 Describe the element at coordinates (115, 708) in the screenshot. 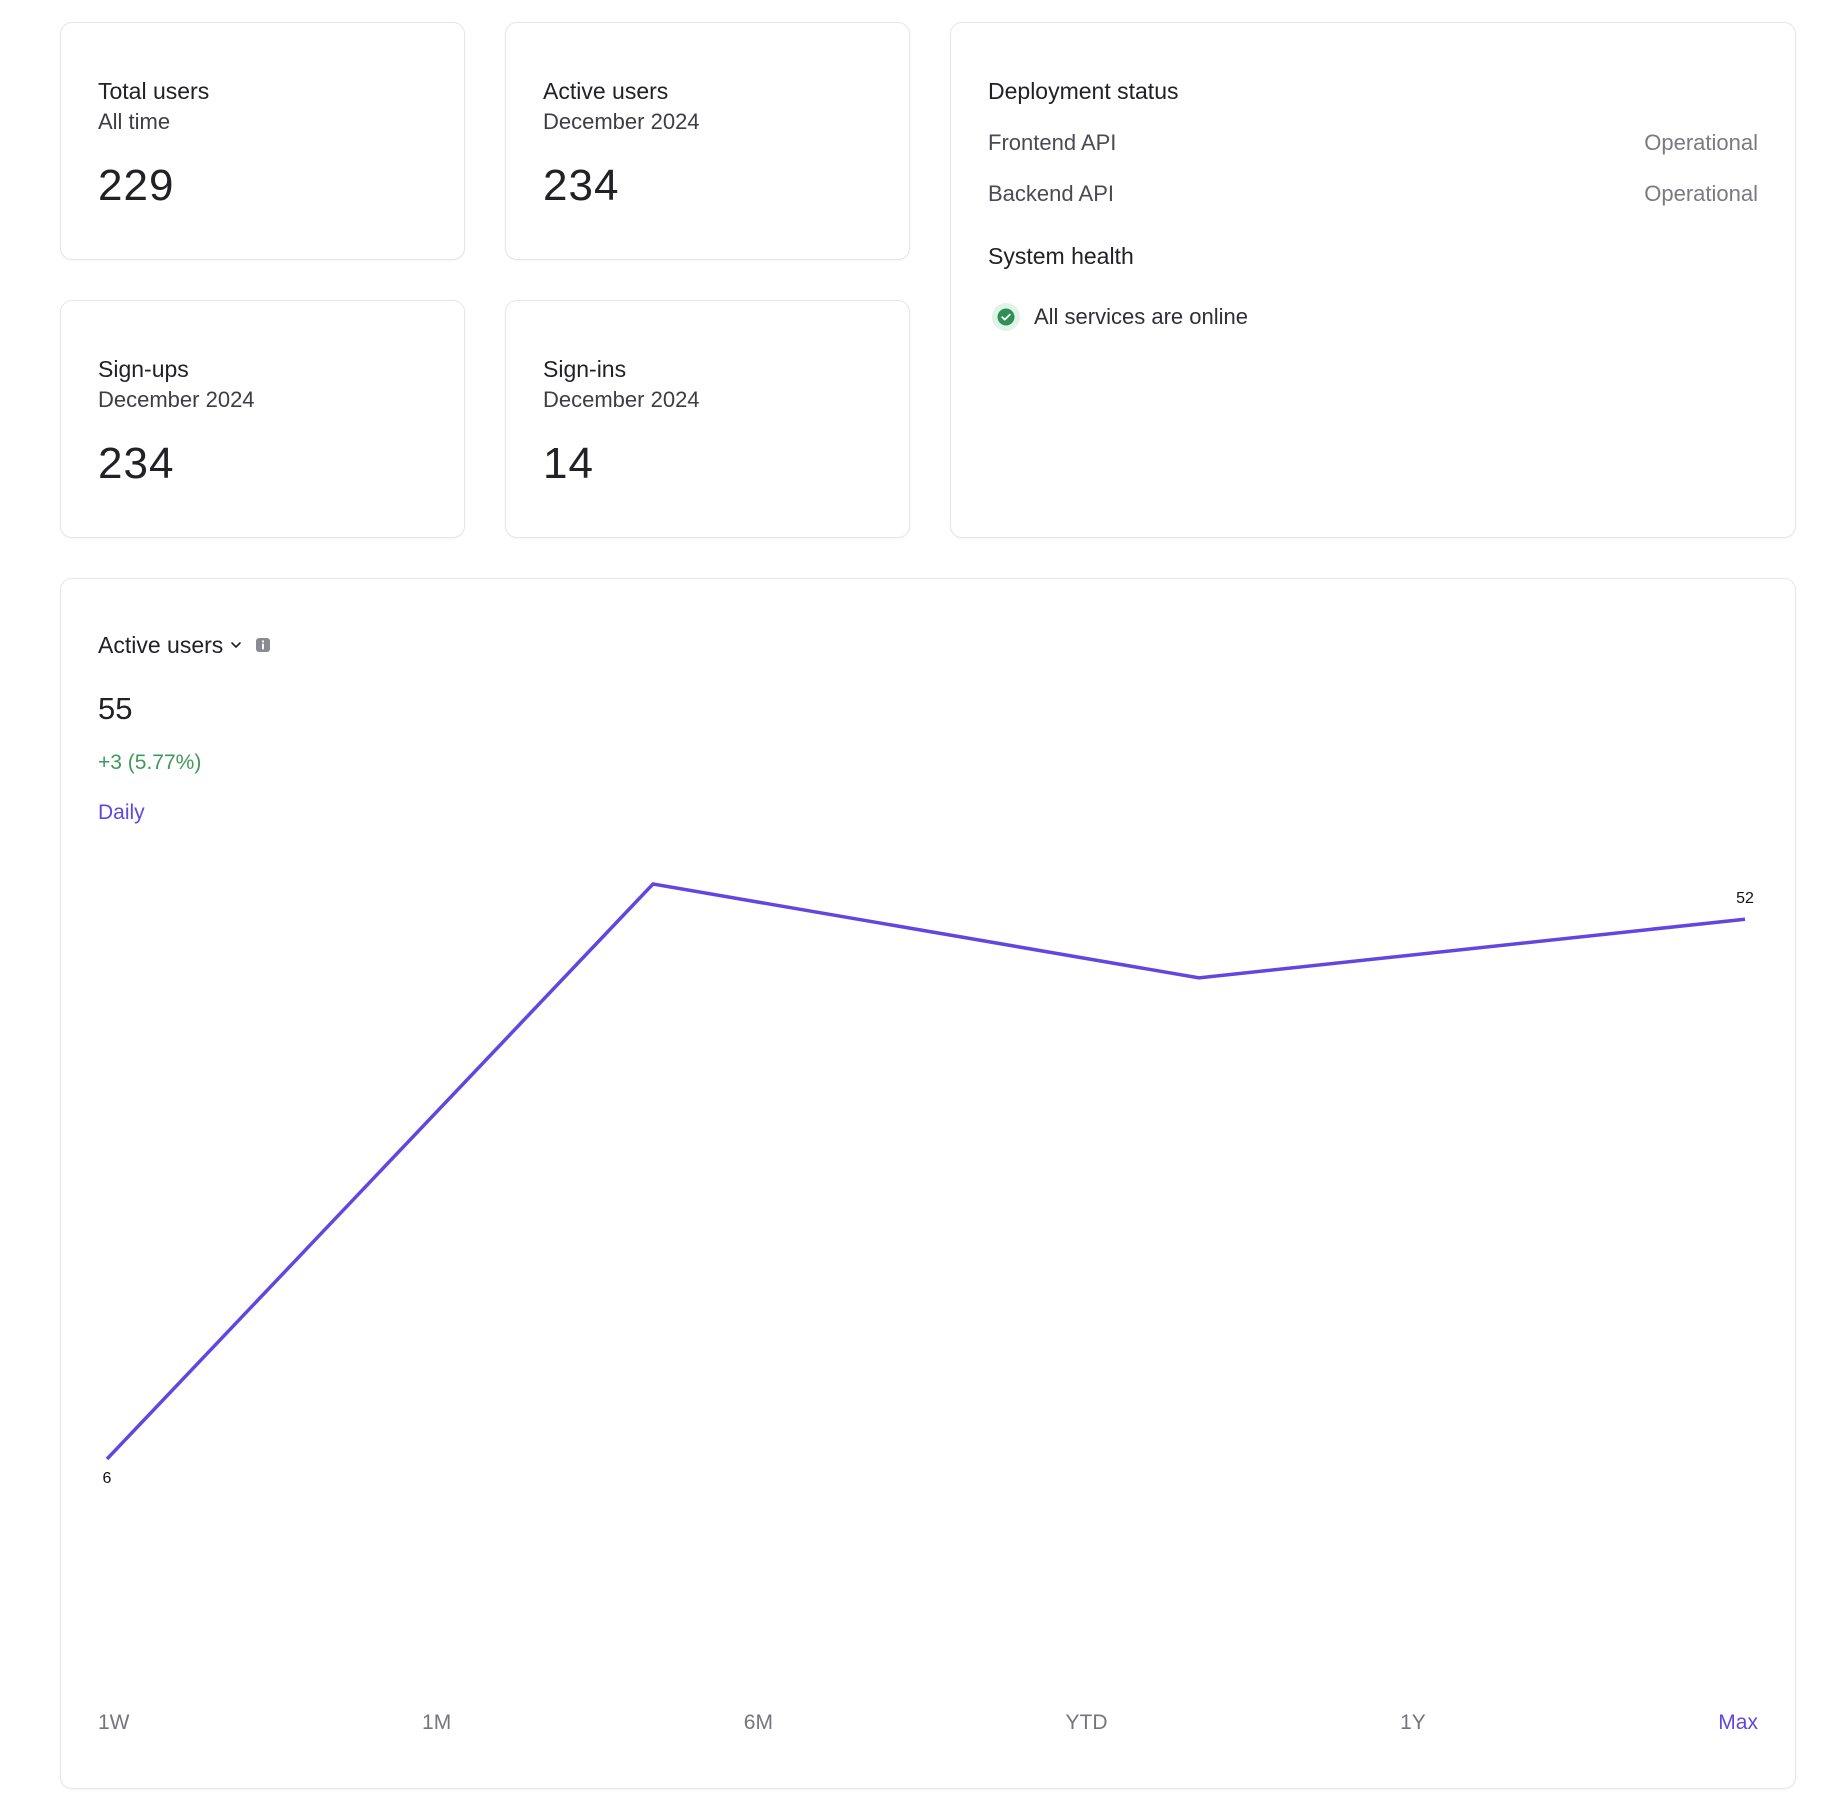

I see `metric-value: 55` at that location.